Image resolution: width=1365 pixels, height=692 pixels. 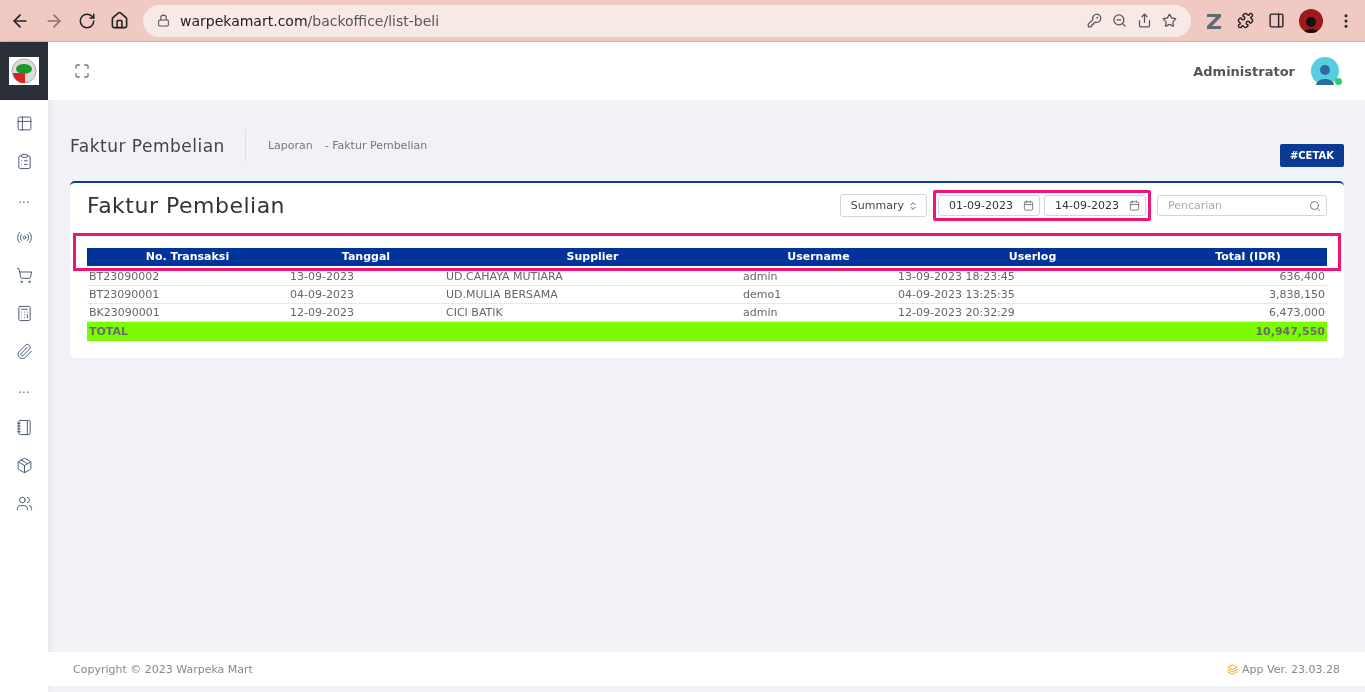 I want to click on sort-caret-icon, so click(x=913, y=205).